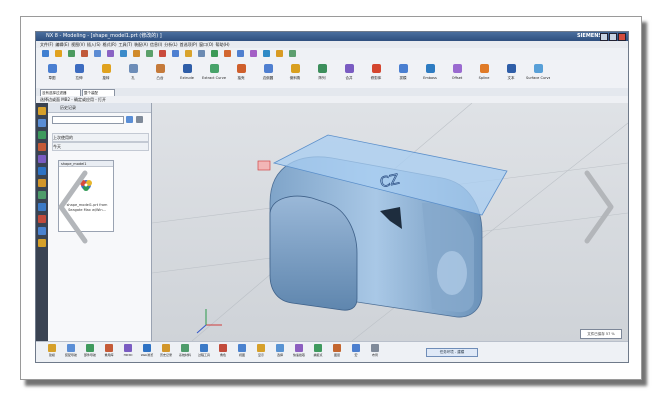 This screenshot has width=664, height=400. Describe the element at coordinates (241, 78) in the screenshot. I see `ribbon-button-label: 抽壳` at that location.